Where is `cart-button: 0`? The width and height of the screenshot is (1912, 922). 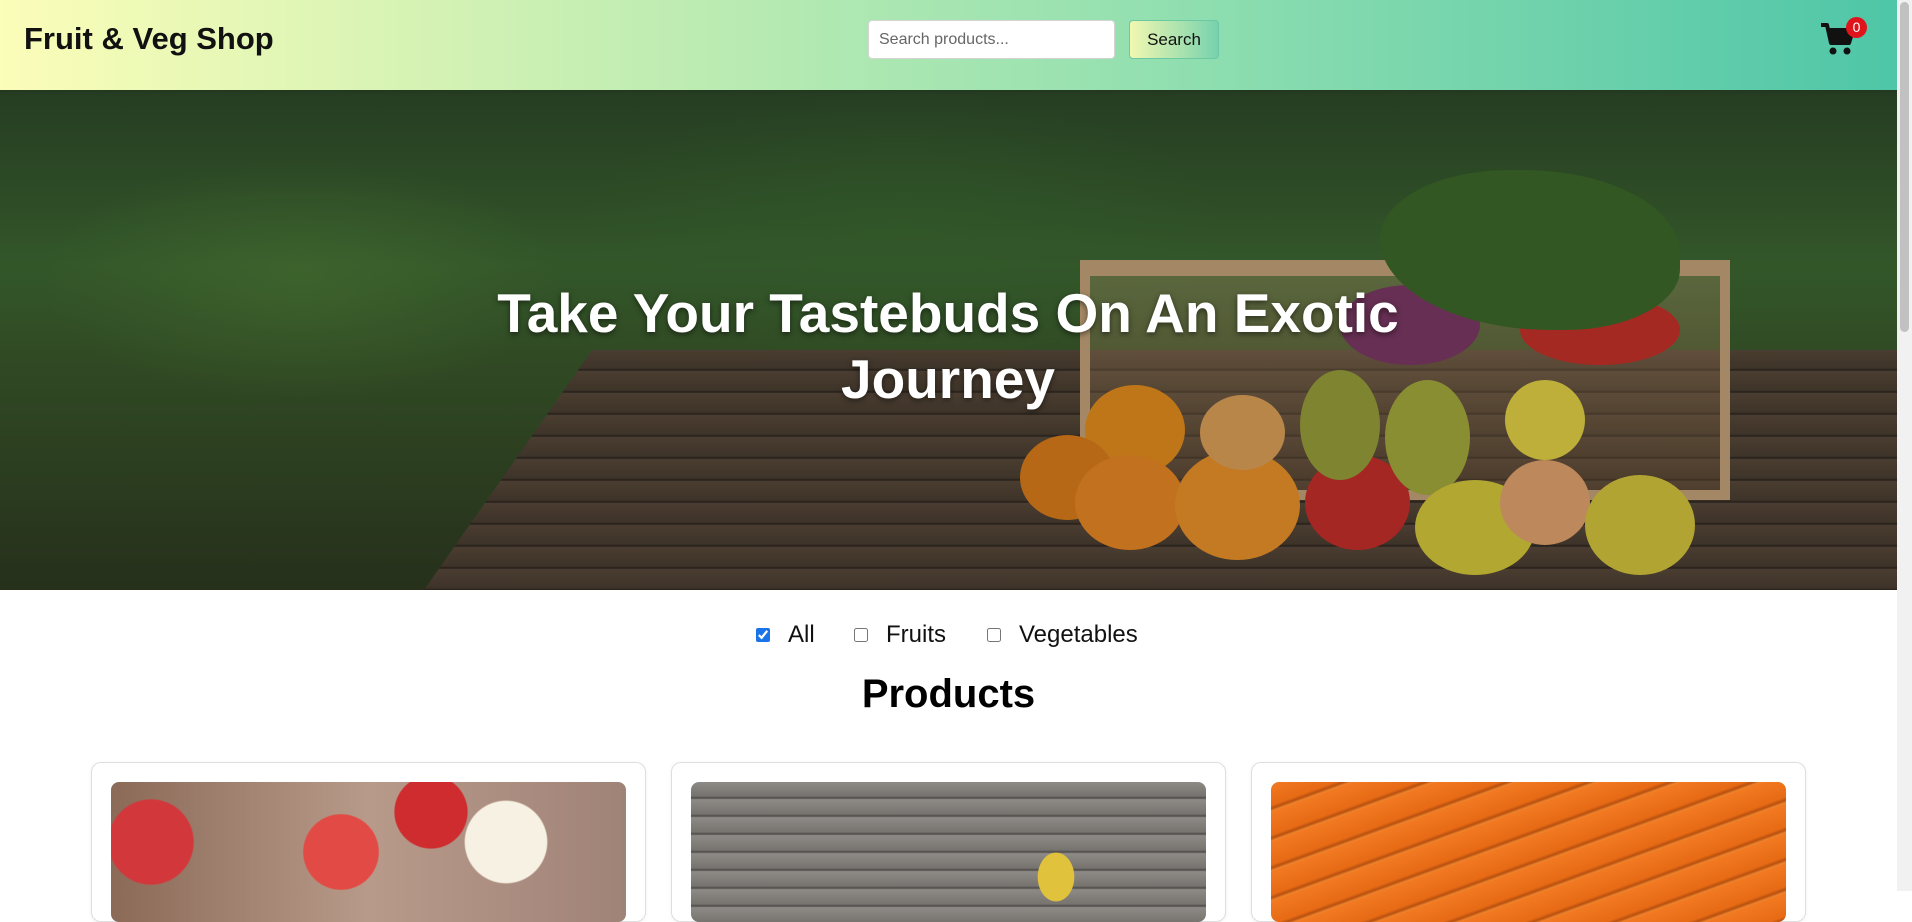 cart-button: 0 is located at coordinates (1845, 38).